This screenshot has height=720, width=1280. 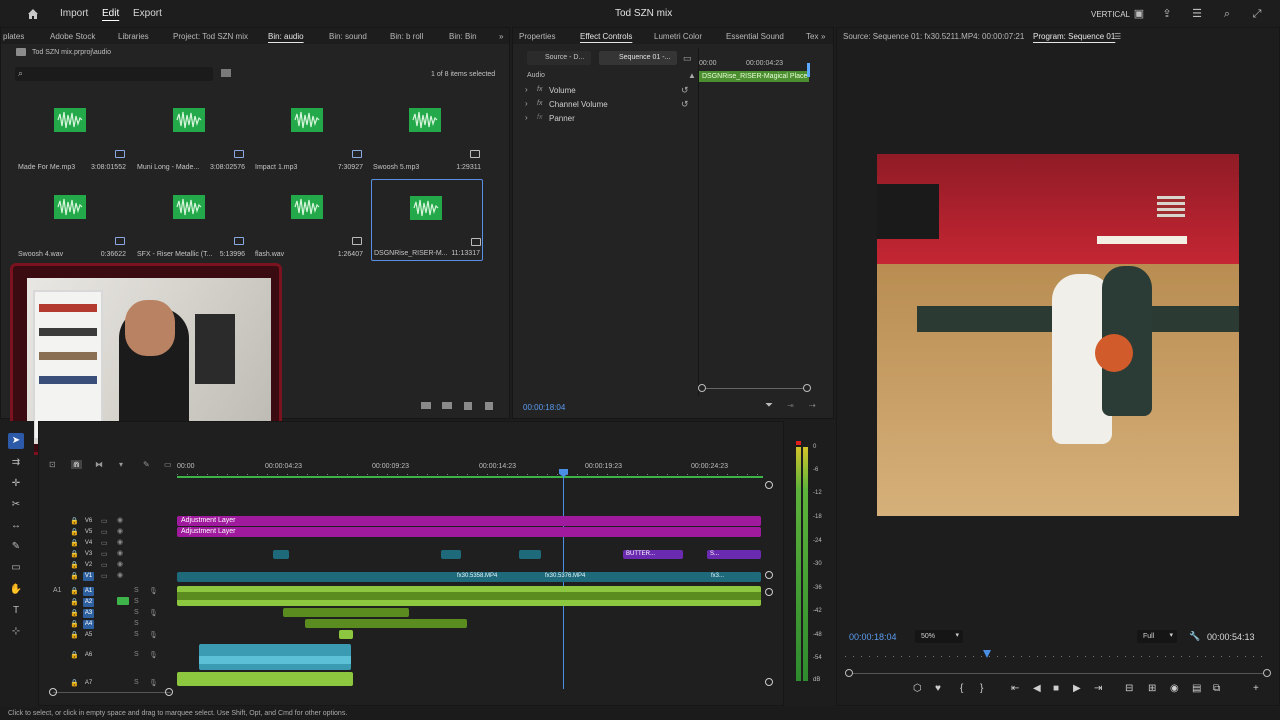 I want to click on reset-icon: ↺, so click(x=685, y=90).